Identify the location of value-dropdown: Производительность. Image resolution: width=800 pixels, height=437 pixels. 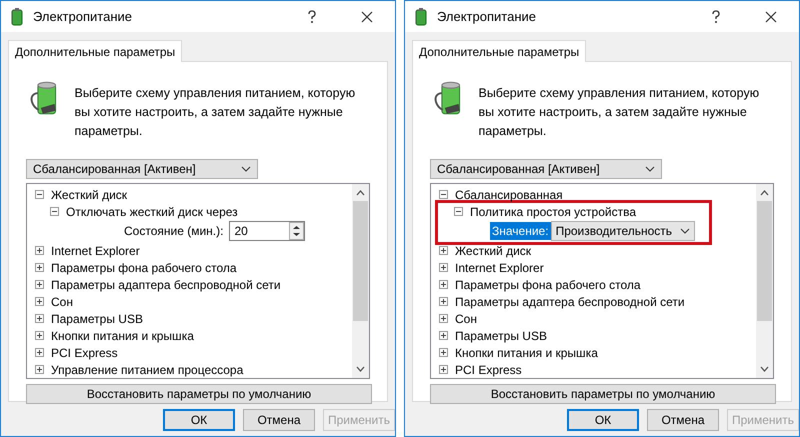
(623, 231).